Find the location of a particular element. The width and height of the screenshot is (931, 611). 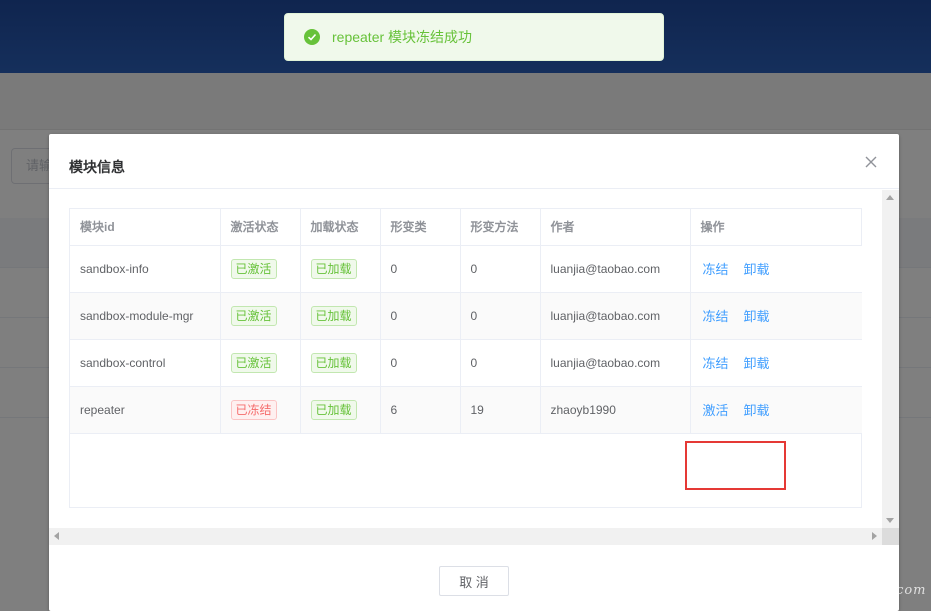

horizontal-scrollbar is located at coordinates (465, 536).